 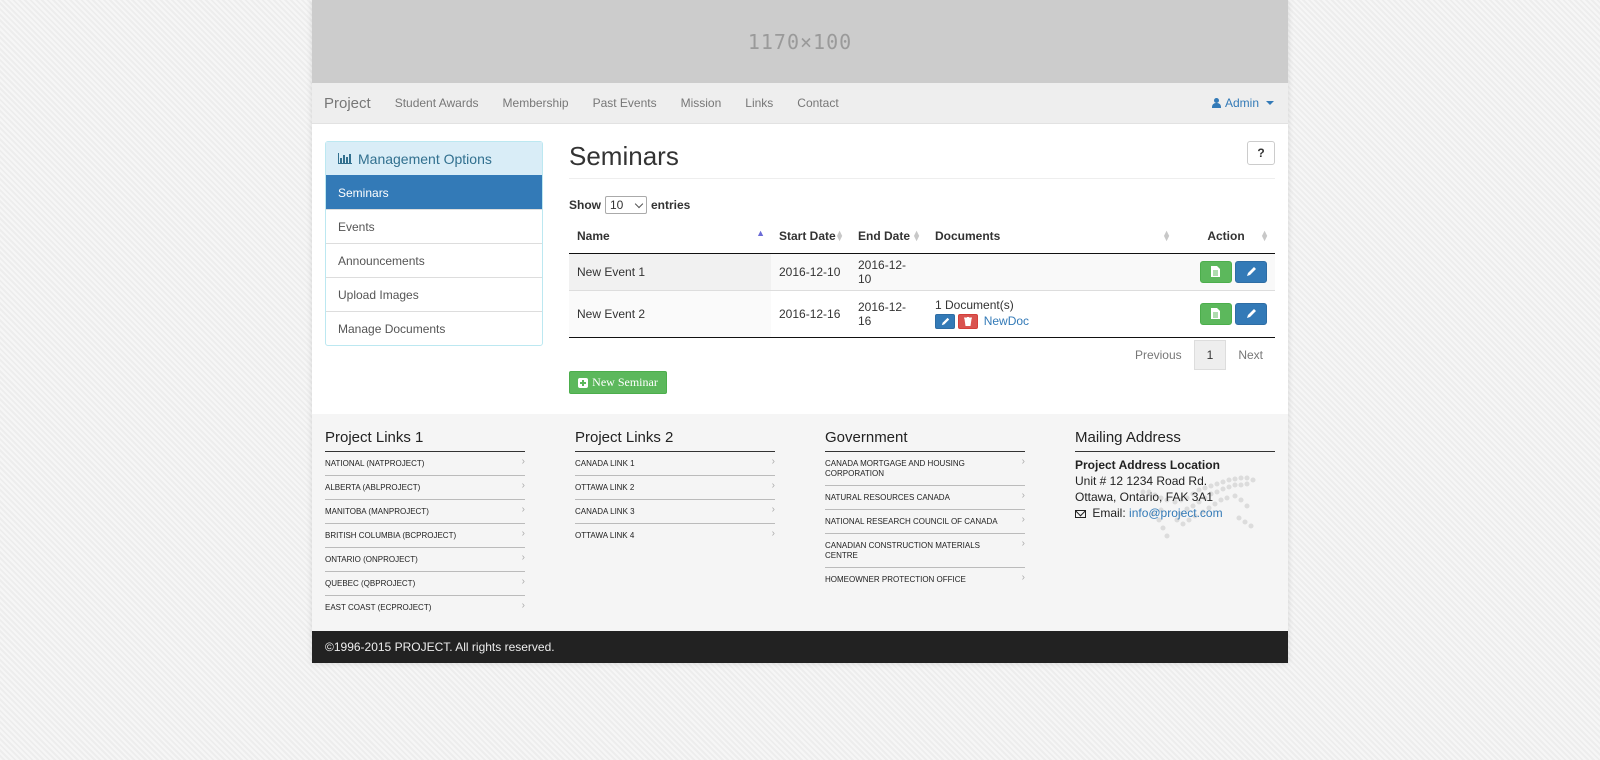 I want to click on table-row: New Event 1 2016-12-10 2016-12-10, so click(x=922, y=272).